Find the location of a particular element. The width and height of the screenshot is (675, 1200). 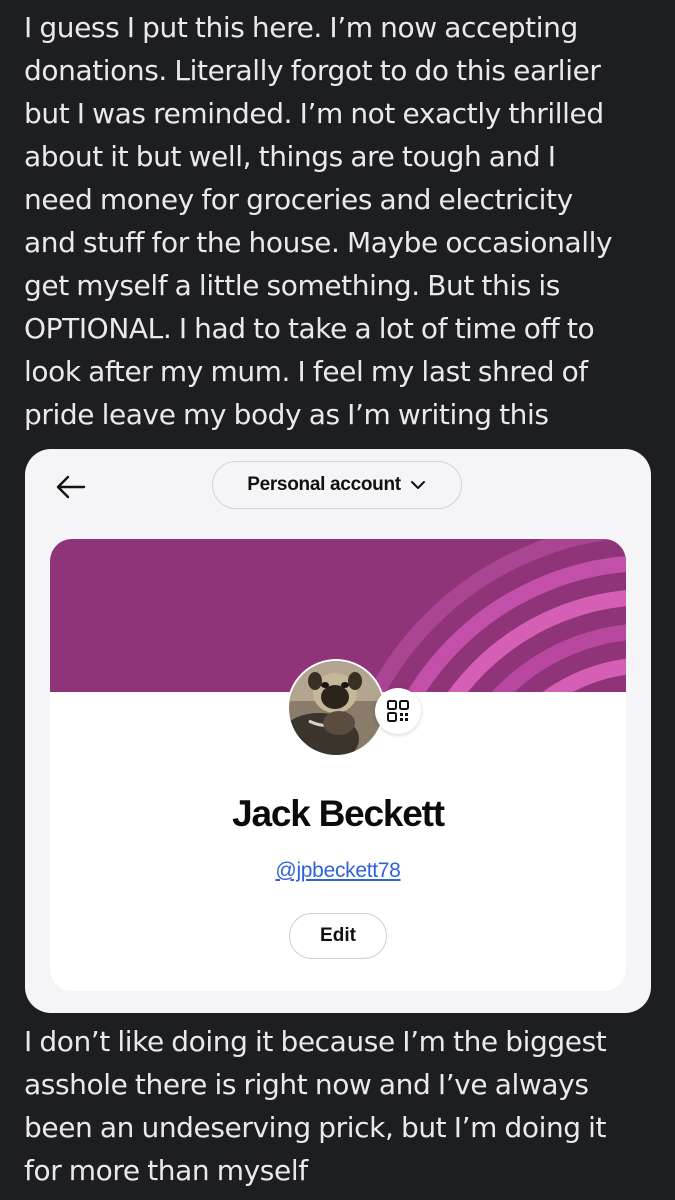

post-text-line: pride leave my body as I’m writing this is located at coordinates (286, 414).